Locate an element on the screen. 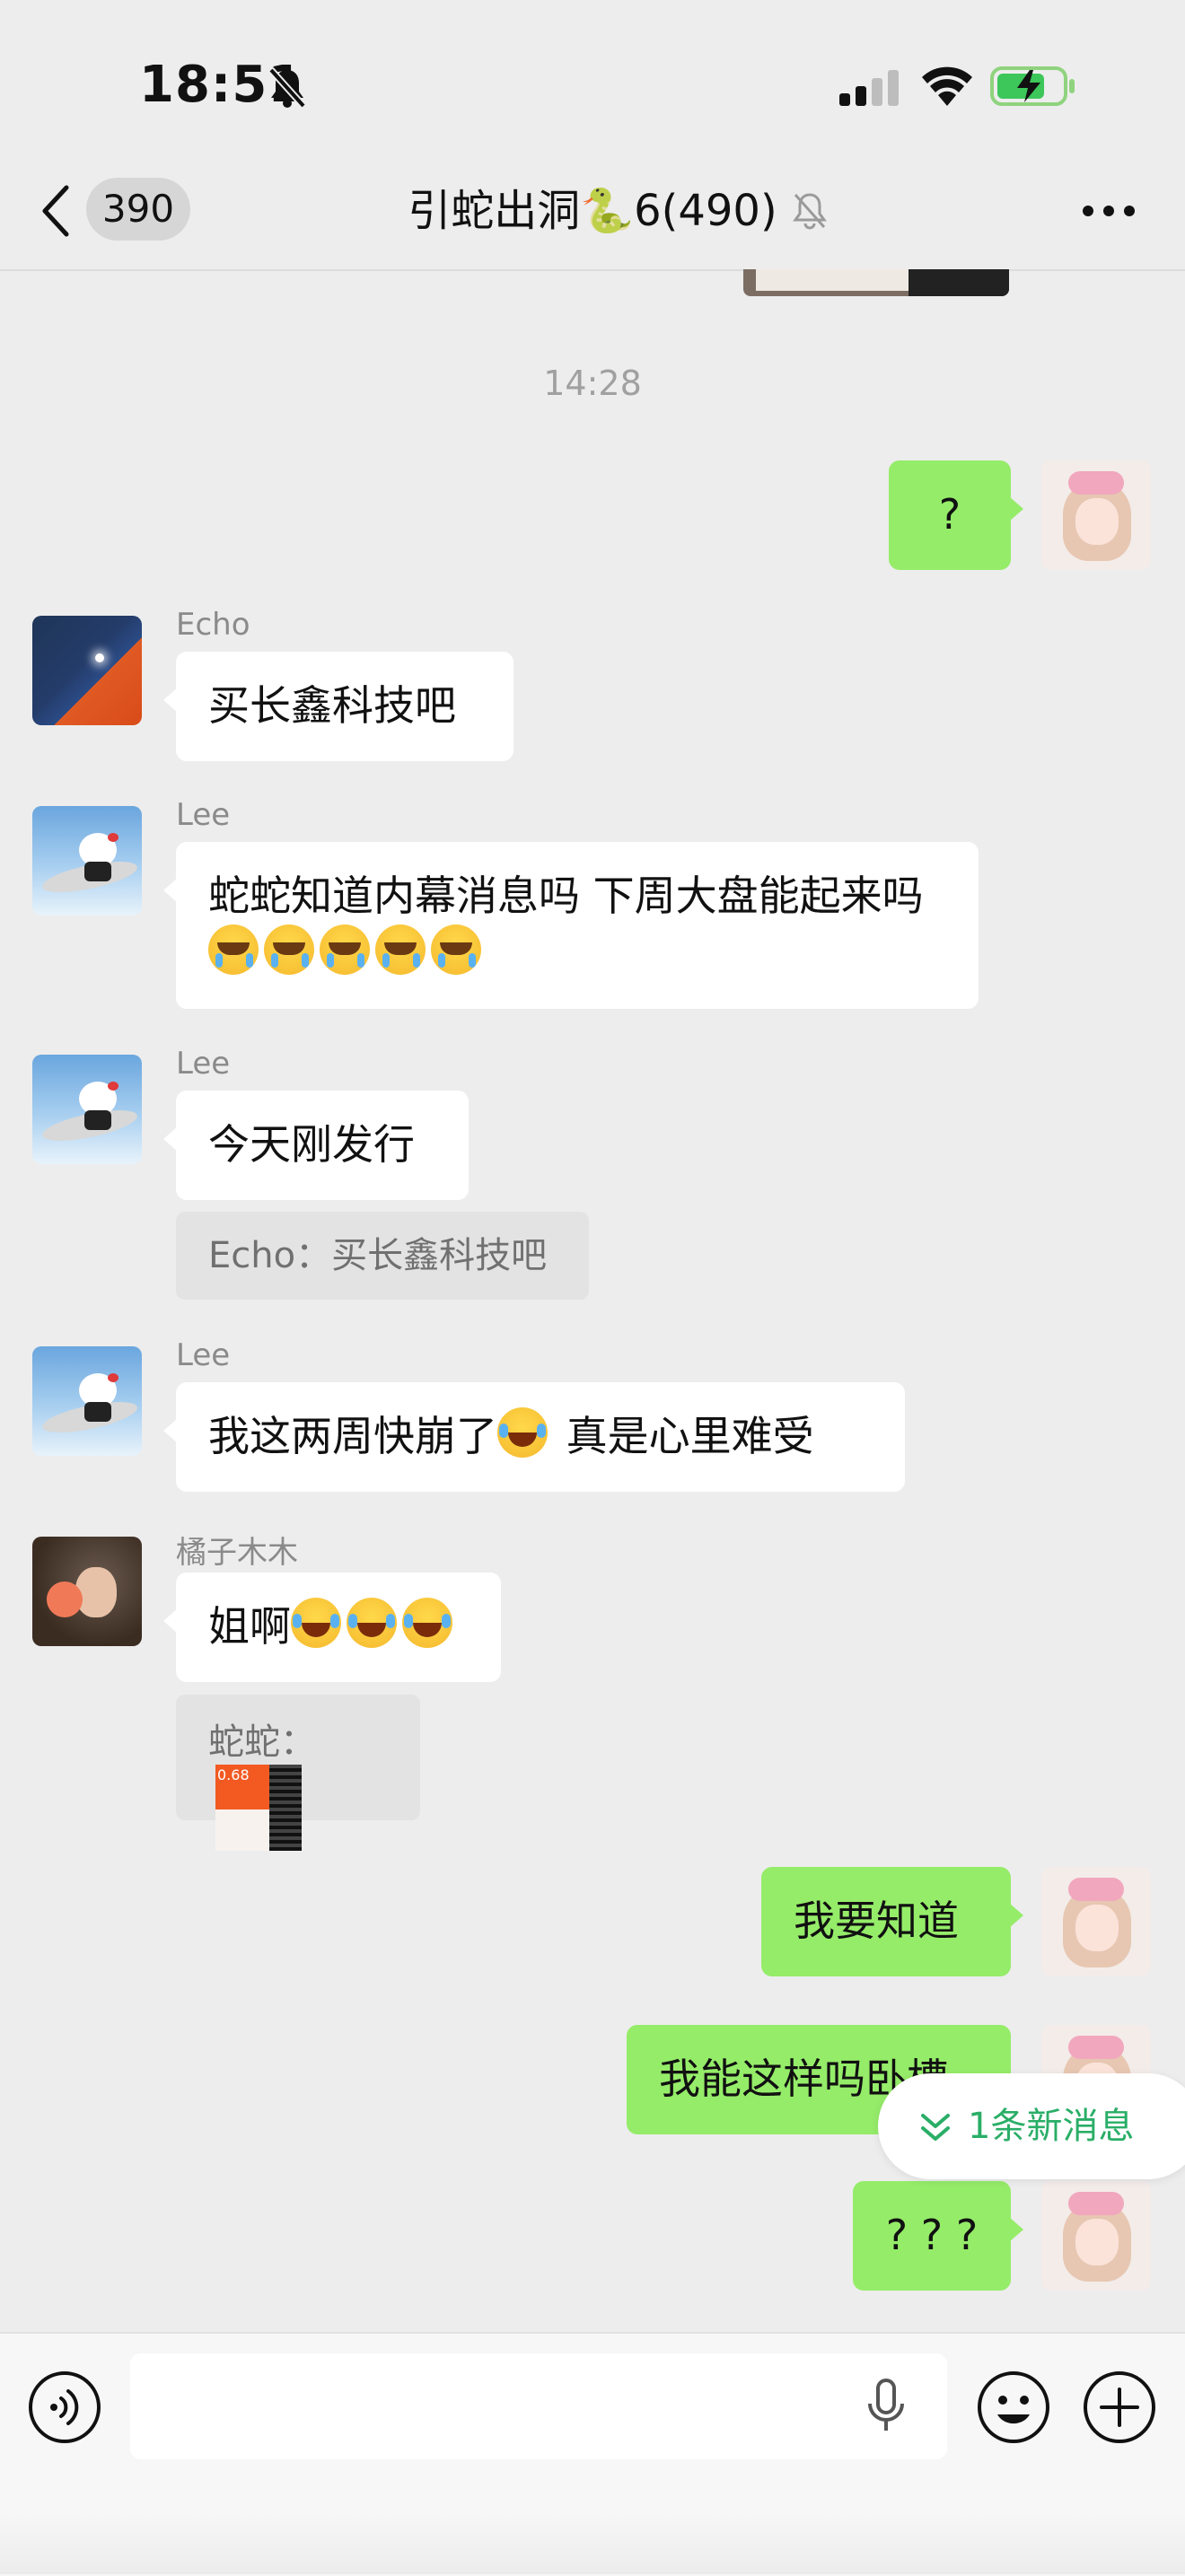 The height and width of the screenshot is (2576, 1185). outgoing-message: ? ? ? is located at coordinates (938, 2236).